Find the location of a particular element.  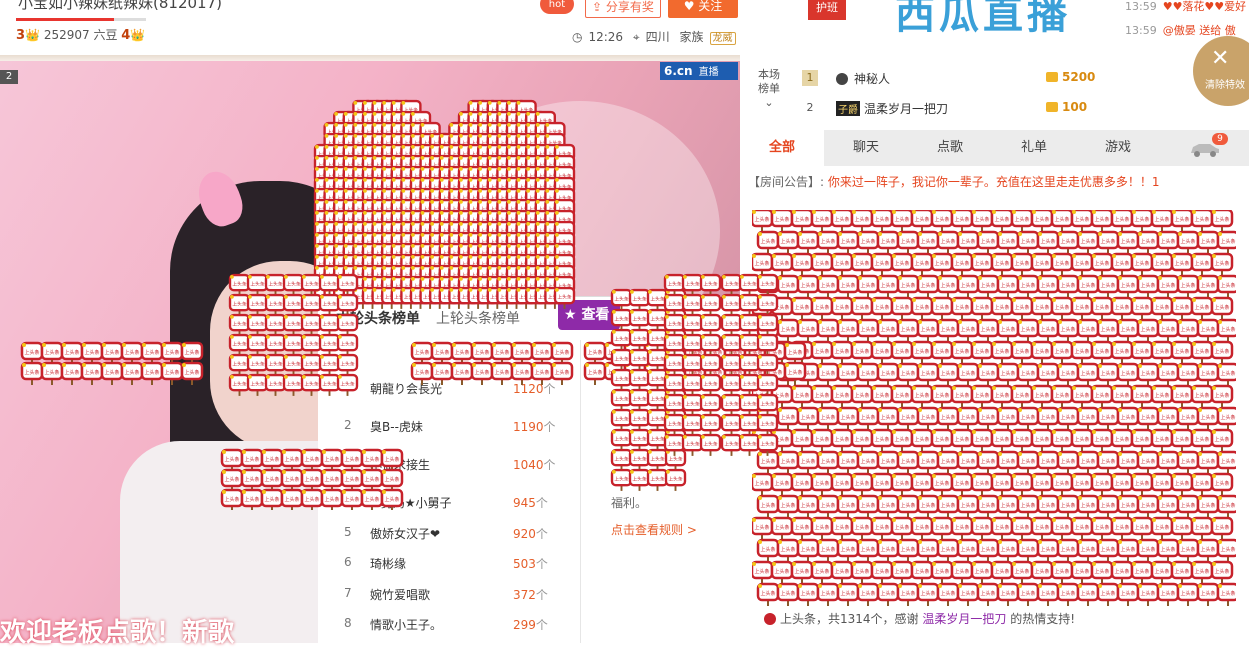

footer-user-link: 温柔岁月一把刀 is located at coordinates (964, 619).